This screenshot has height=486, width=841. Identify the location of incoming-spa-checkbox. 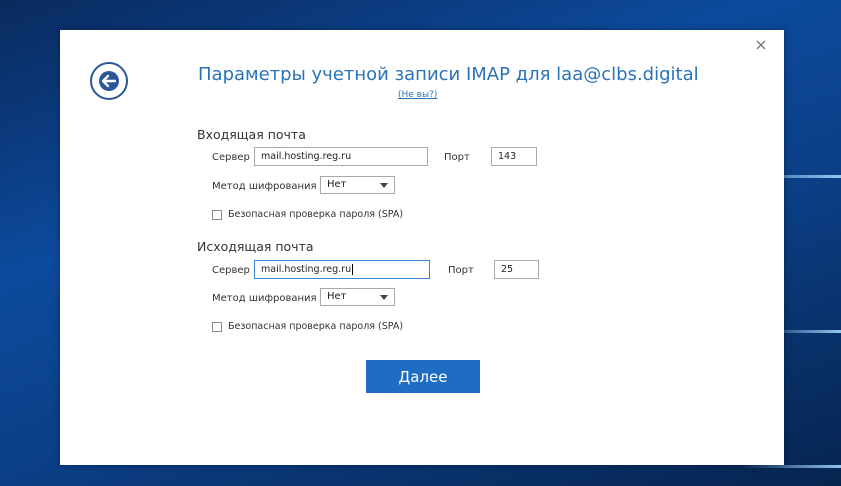
(217, 214).